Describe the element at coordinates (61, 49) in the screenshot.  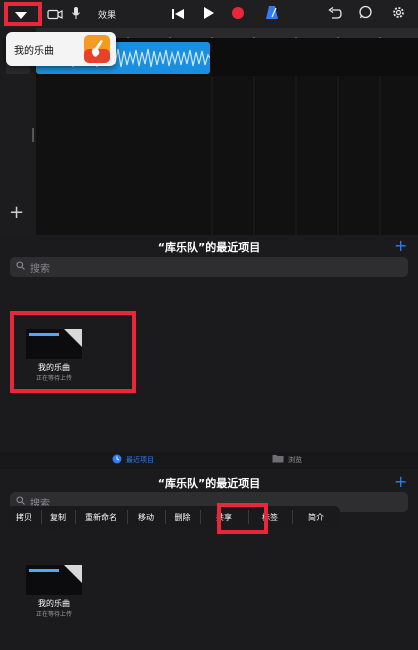
I see `song-title-popup: 我的乐曲` at that location.